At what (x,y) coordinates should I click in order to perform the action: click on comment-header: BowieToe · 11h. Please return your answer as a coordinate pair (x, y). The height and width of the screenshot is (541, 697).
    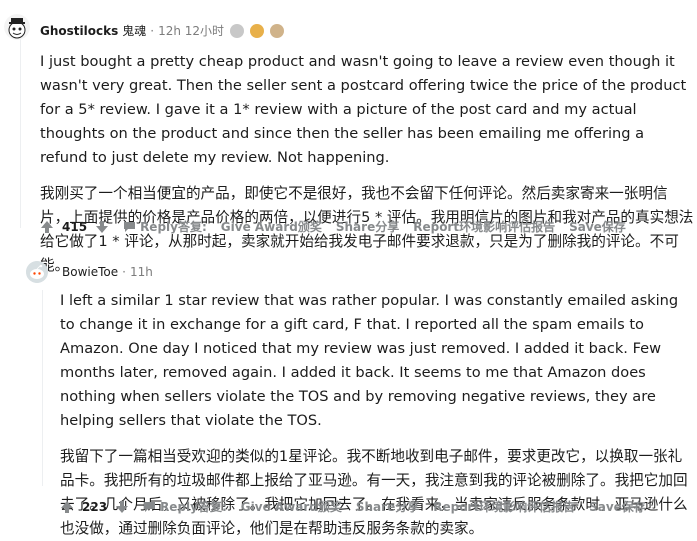
    Looking at the image, I should click on (107, 272).